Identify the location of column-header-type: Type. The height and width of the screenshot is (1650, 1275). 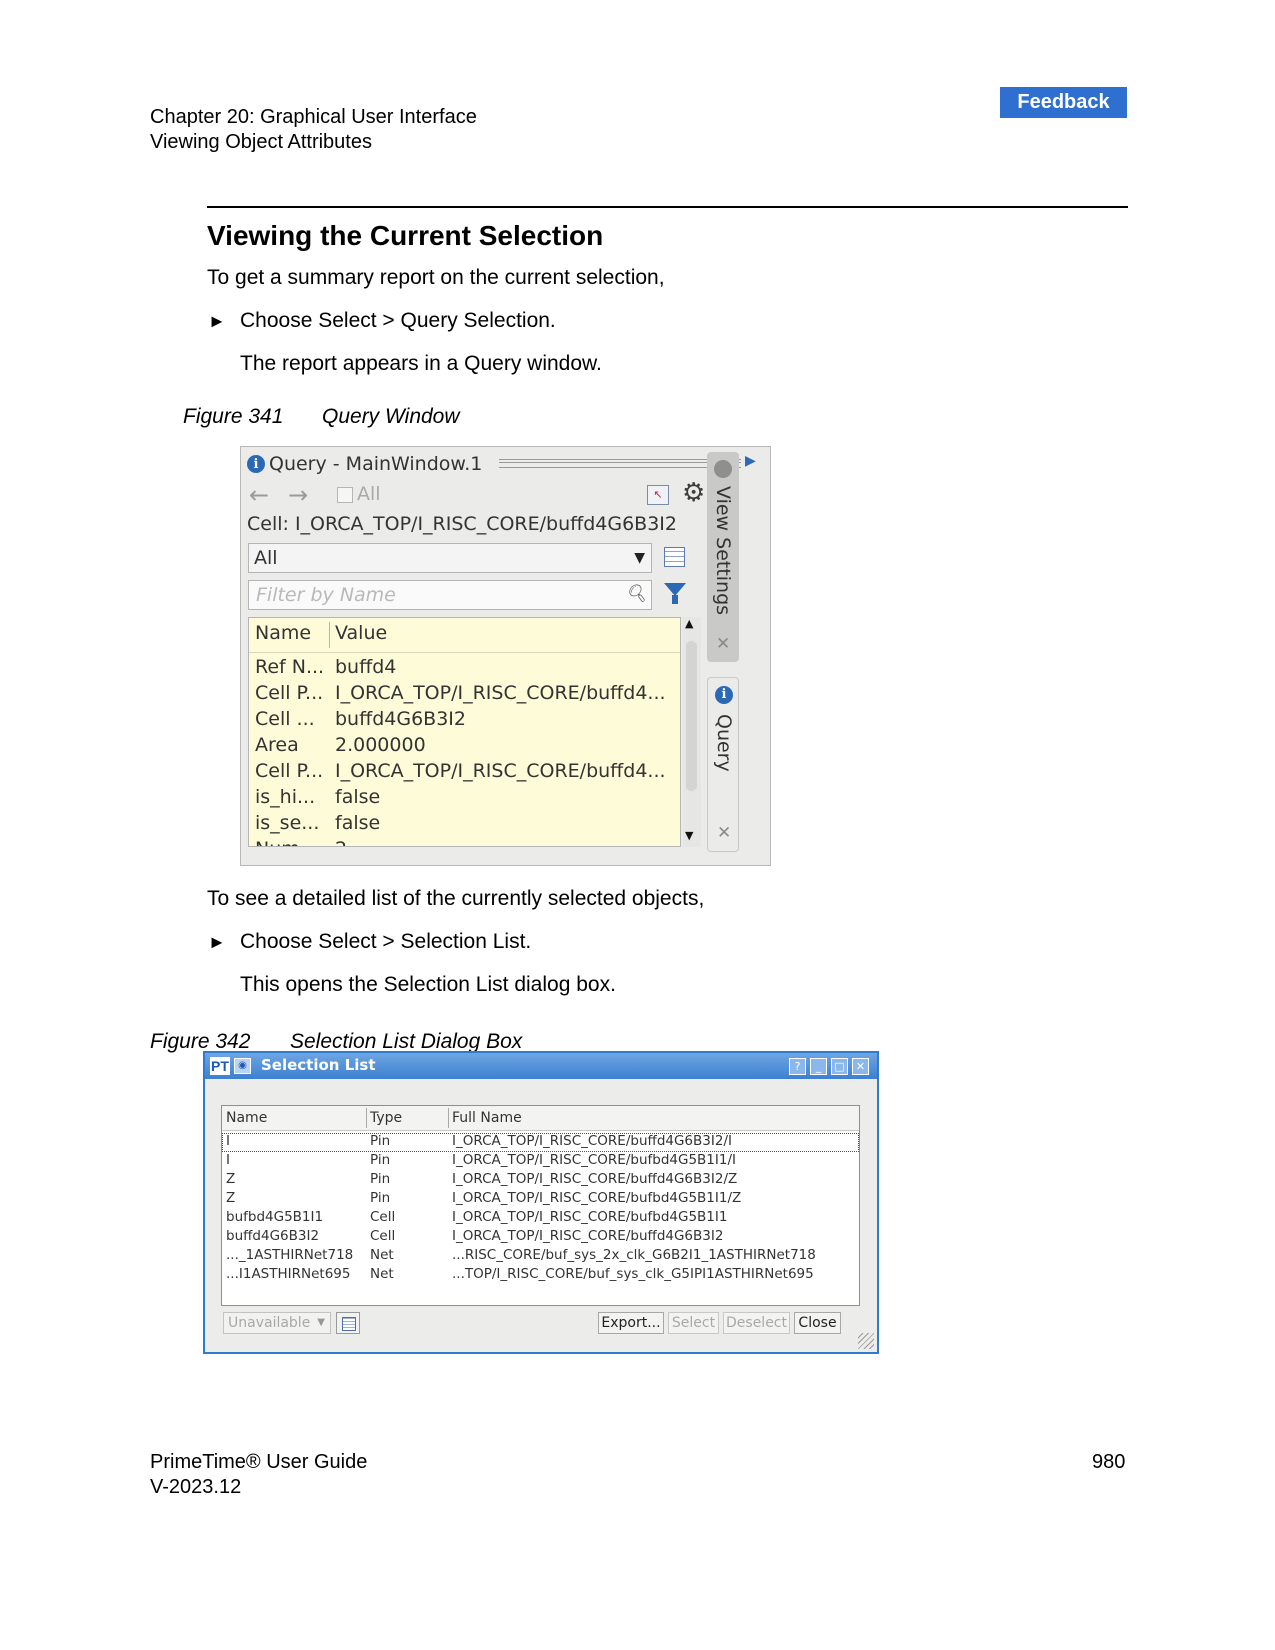
(386, 1118).